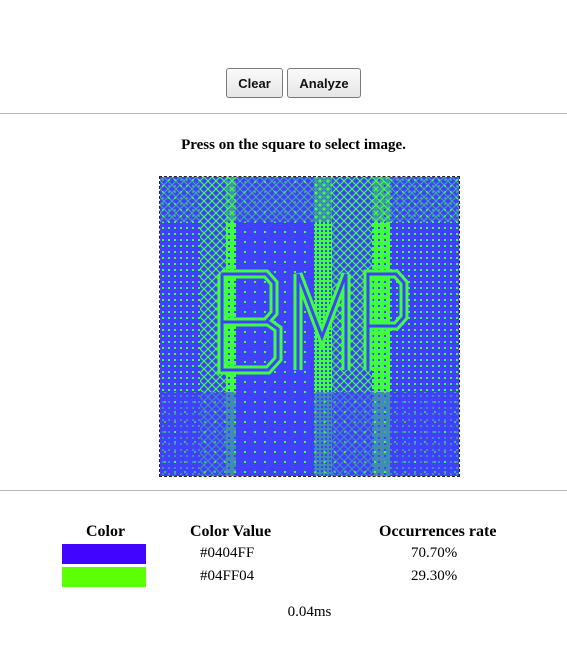 The height and width of the screenshot is (664, 567). I want to click on occurrences-rate-header: Occurrences rate, so click(438, 531).